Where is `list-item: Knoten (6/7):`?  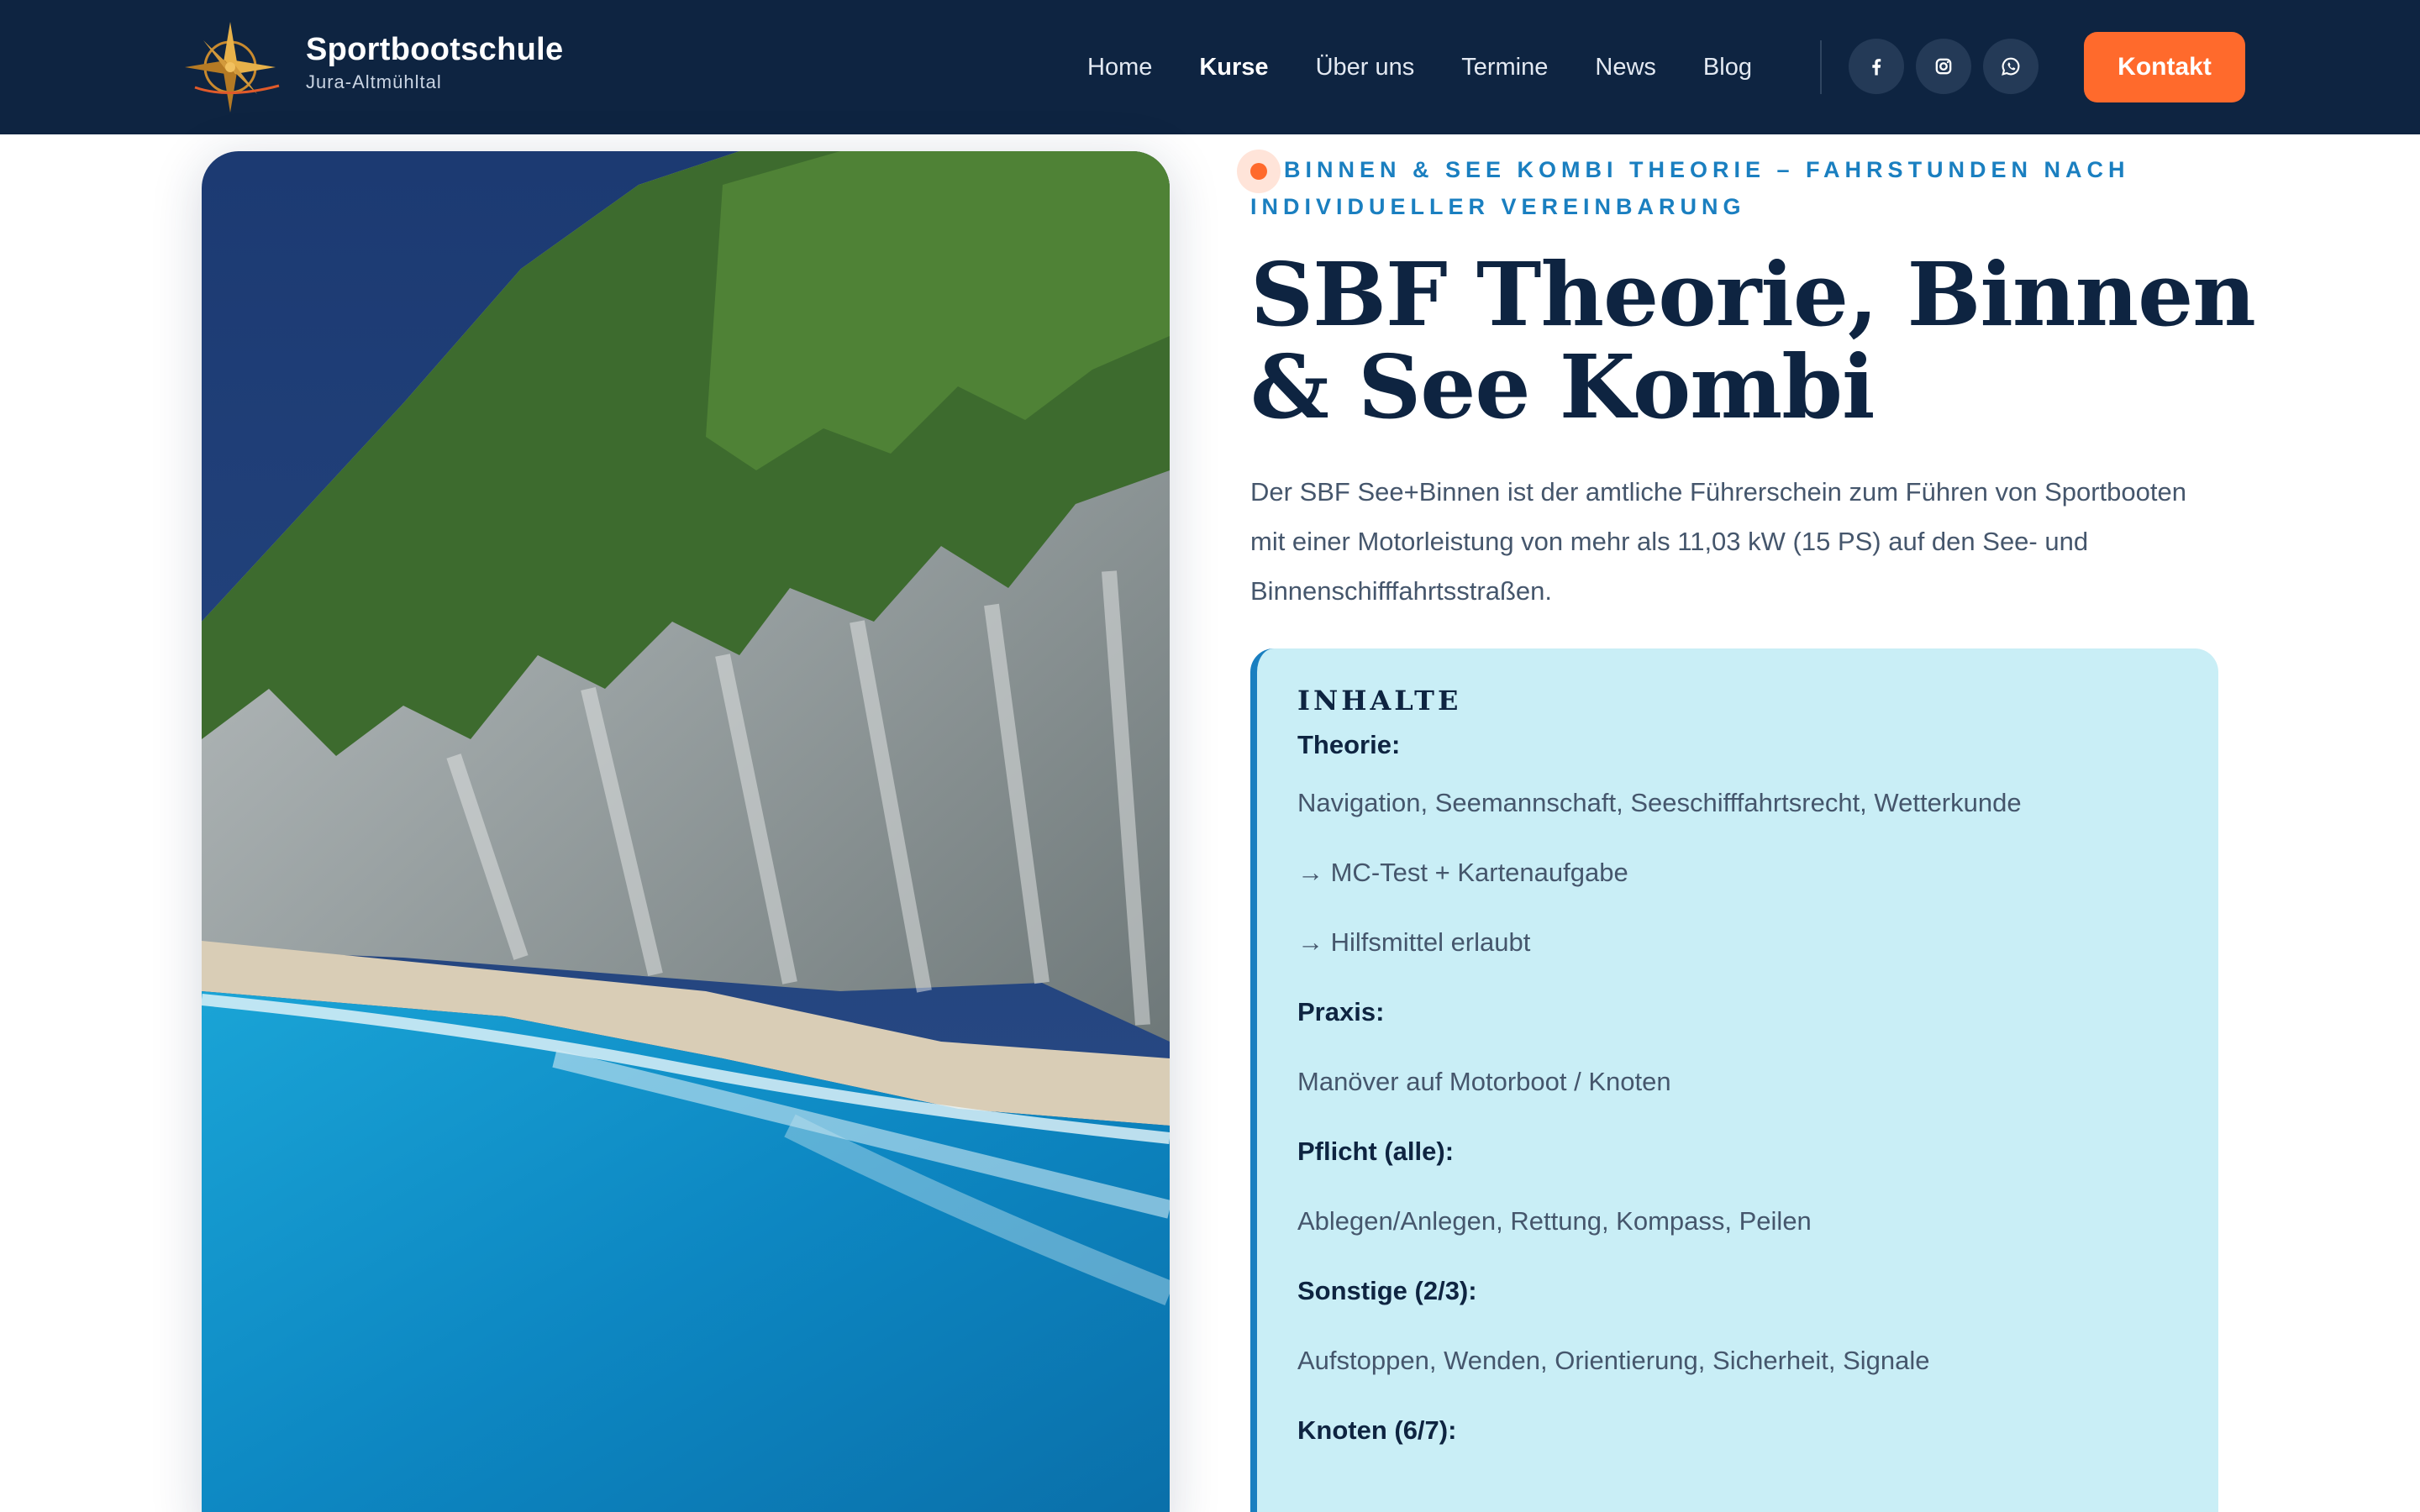
list-item: Knoten (6/7): is located at coordinates (1377, 1430).